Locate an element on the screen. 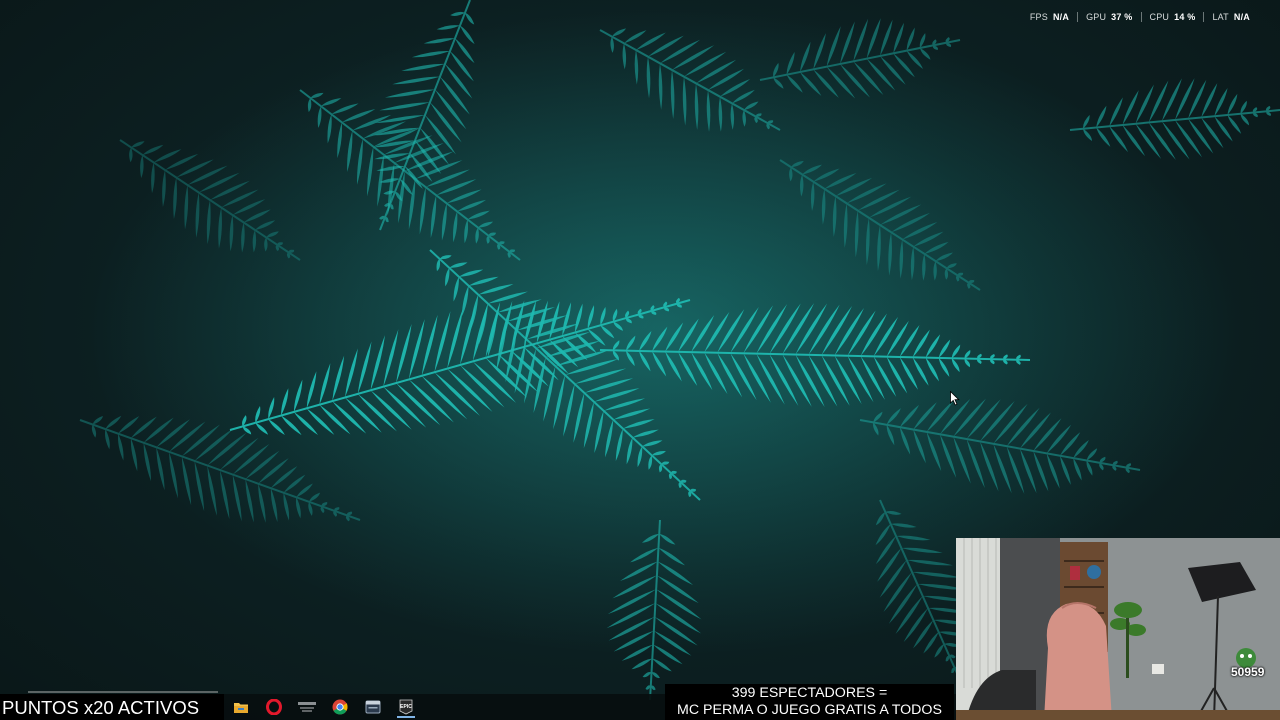 The height and width of the screenshot is (720, 1280). active-app-indicator is located at coordinates (406, 717).